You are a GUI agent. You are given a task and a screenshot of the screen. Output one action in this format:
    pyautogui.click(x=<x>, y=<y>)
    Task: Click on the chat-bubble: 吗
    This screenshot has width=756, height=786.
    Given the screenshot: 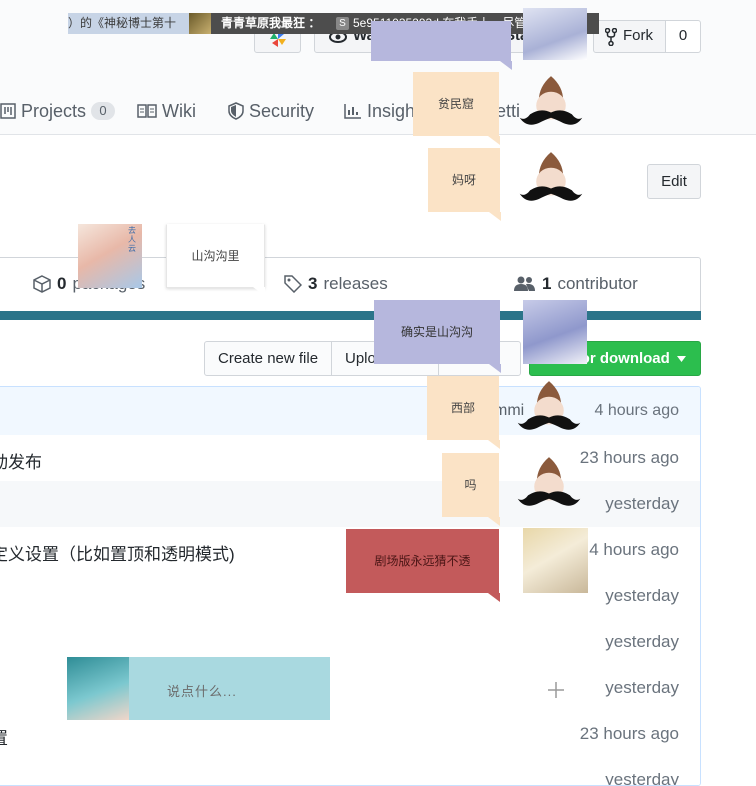 What is the action you would take?
    pyautogui.click(x=471, y=489)
    